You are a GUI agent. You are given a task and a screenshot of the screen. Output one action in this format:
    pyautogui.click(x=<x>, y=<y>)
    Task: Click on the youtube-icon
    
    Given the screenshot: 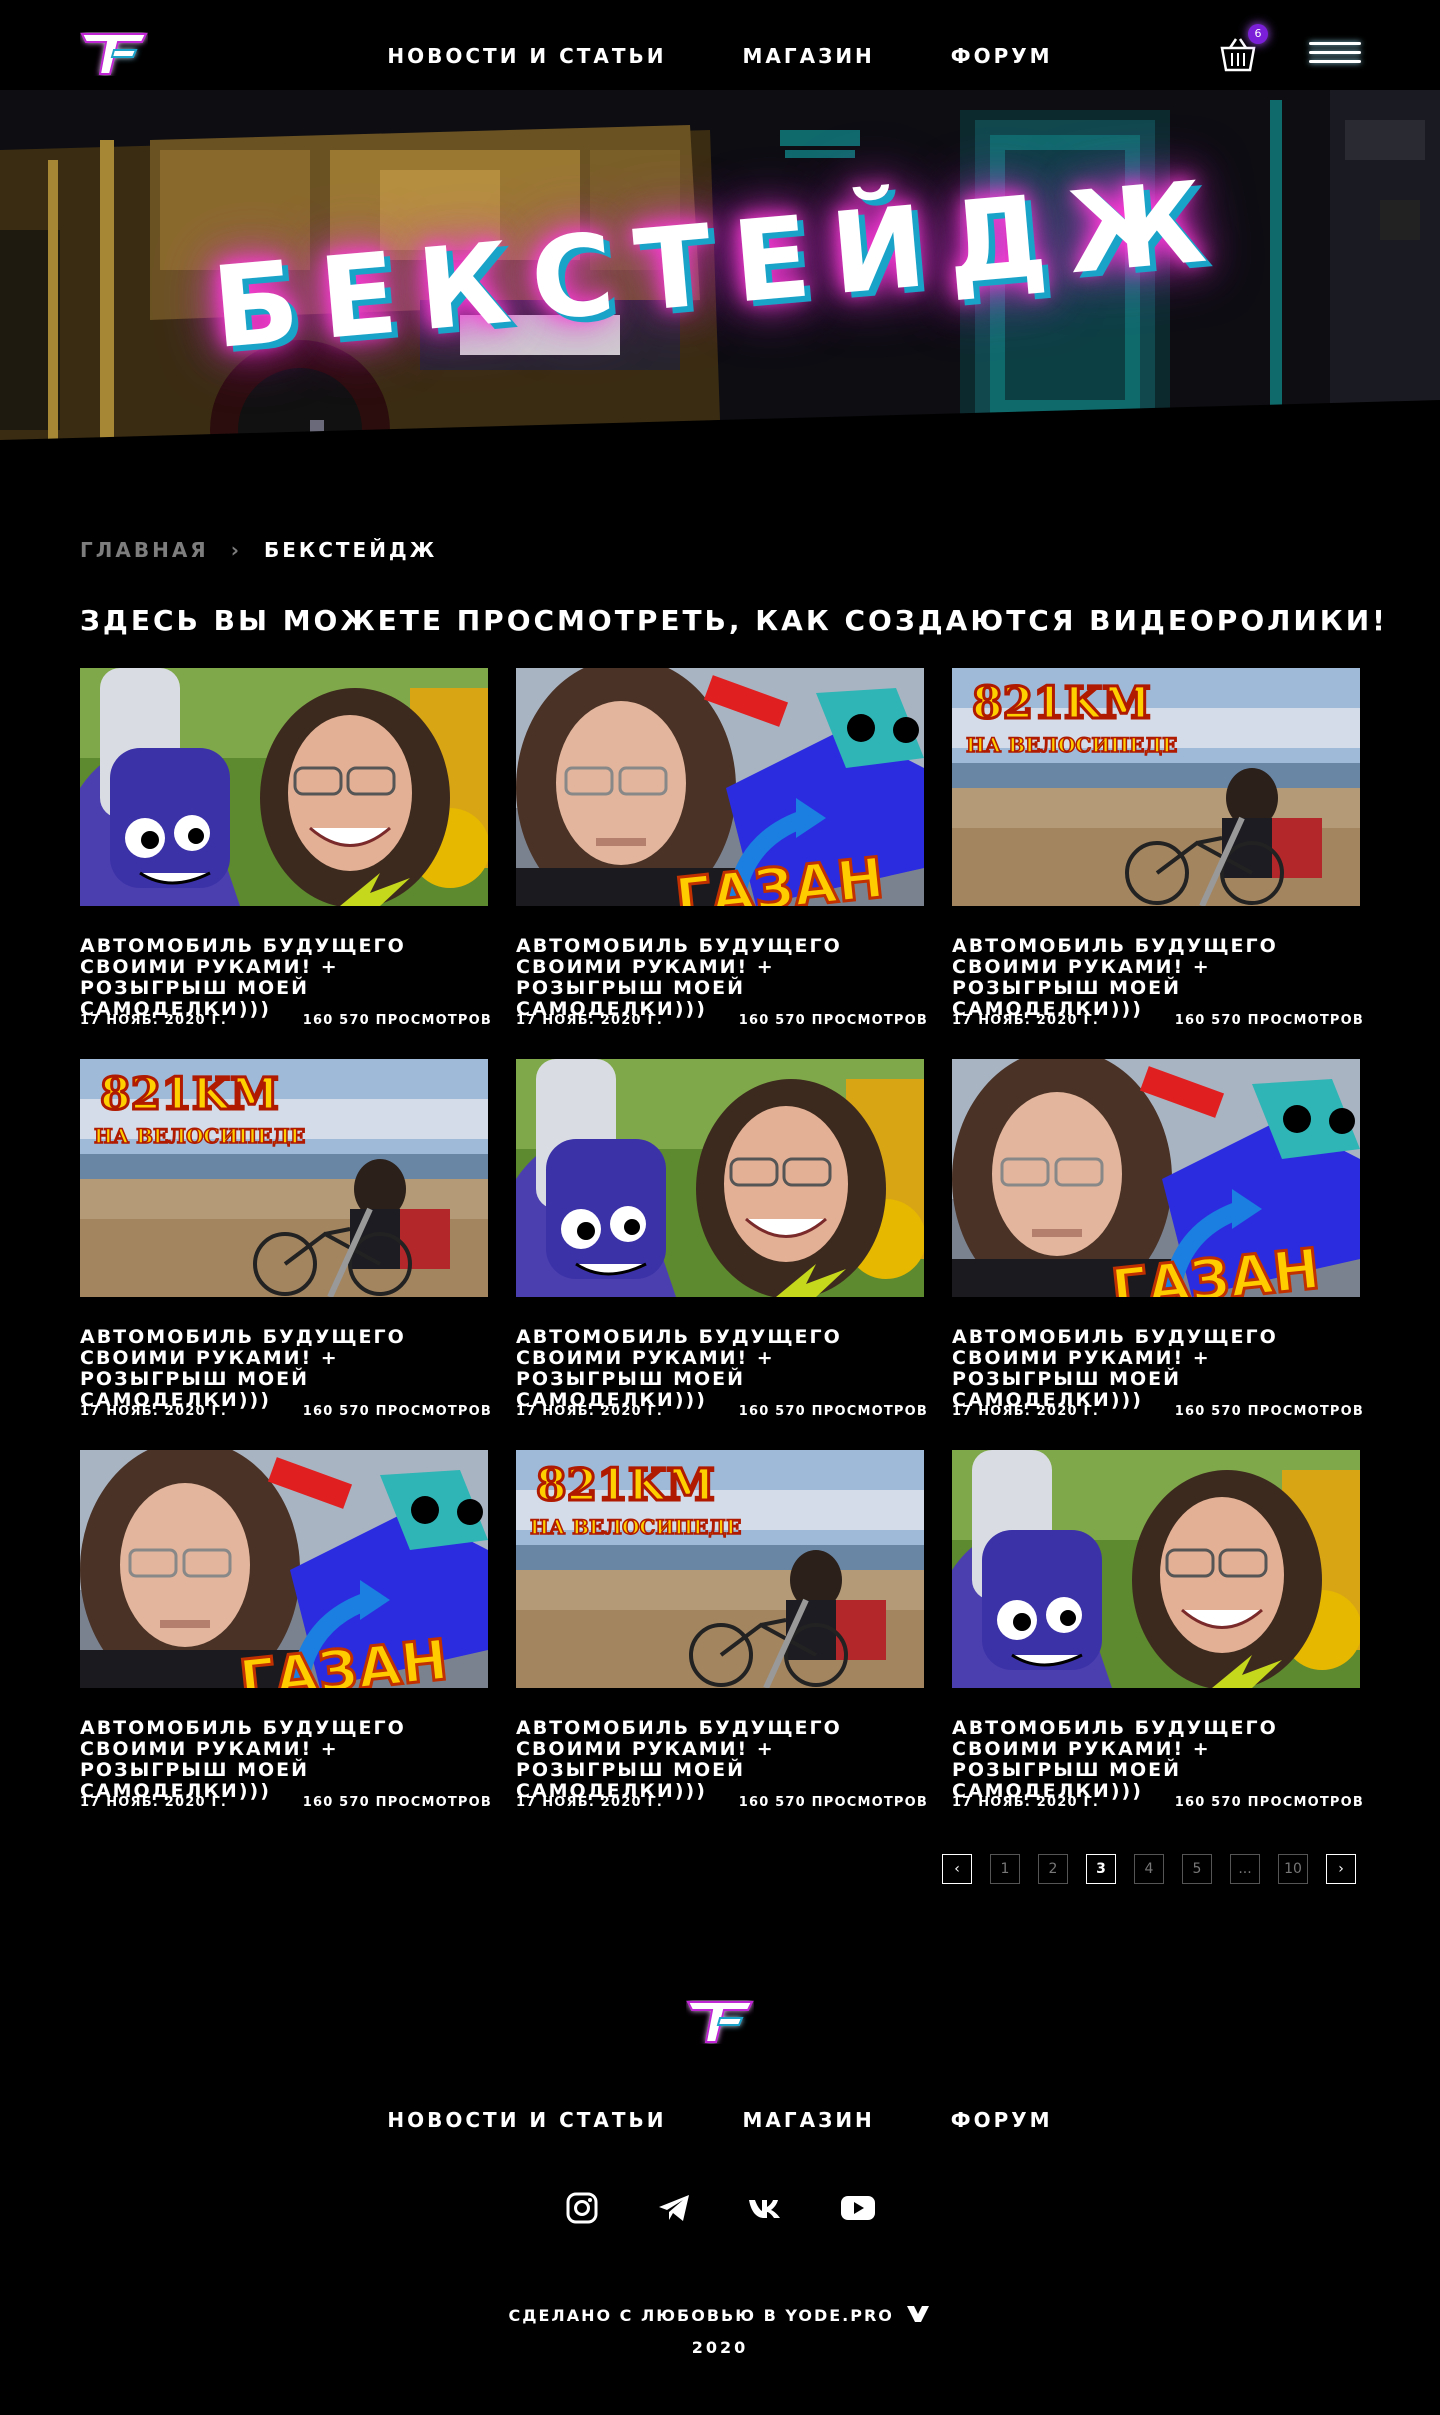 What is the action you would take?
    pyautogui.click(x=858, y=2208)
    